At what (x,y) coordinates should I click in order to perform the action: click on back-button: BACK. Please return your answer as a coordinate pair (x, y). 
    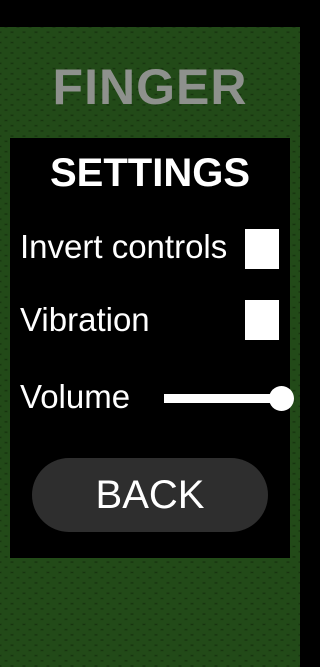
    Looking at the image, I should click on (150, 495).